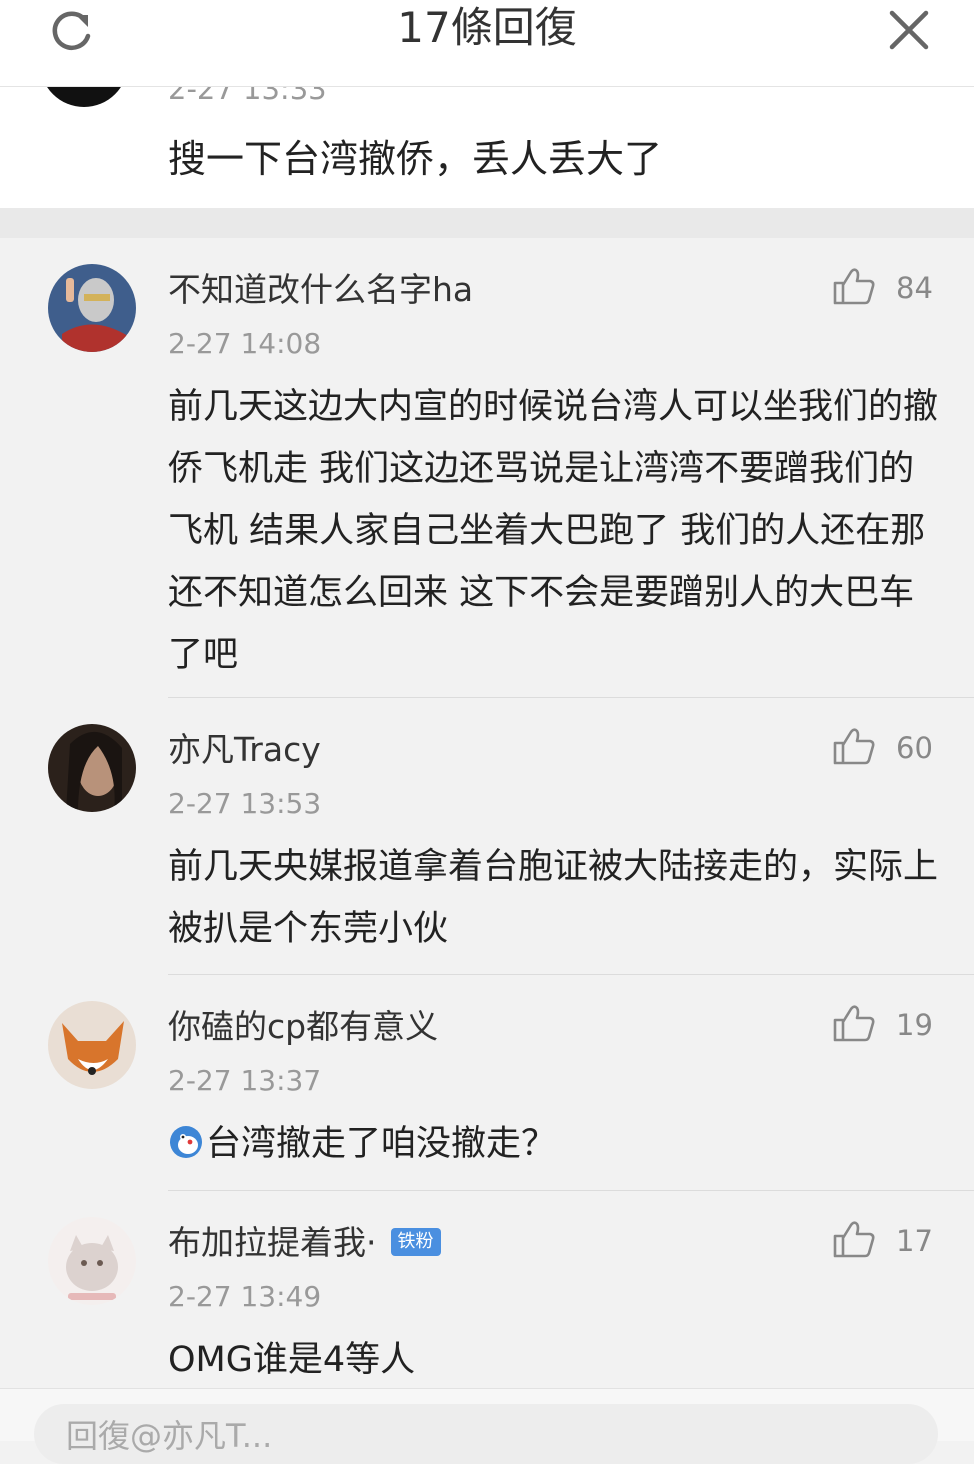 The image size is (974, 1464). What do you see at coordinates (415, 159) in the screenshot?
I see `comment-text: 搜一下台湾撤侨，丢人丢大了` at bounding box center [415, 159].